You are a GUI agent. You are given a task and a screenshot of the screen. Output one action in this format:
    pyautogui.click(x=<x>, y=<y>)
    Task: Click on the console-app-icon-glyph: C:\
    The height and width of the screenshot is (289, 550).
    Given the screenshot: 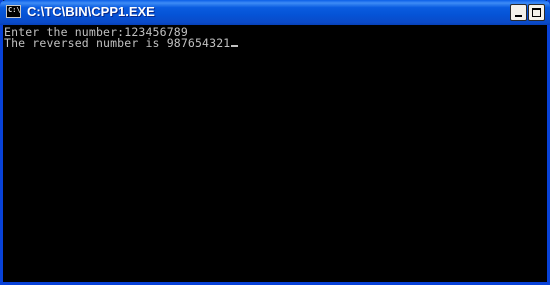 What is the action you would take?
    pyautogui.click(x=14, y=10)
    